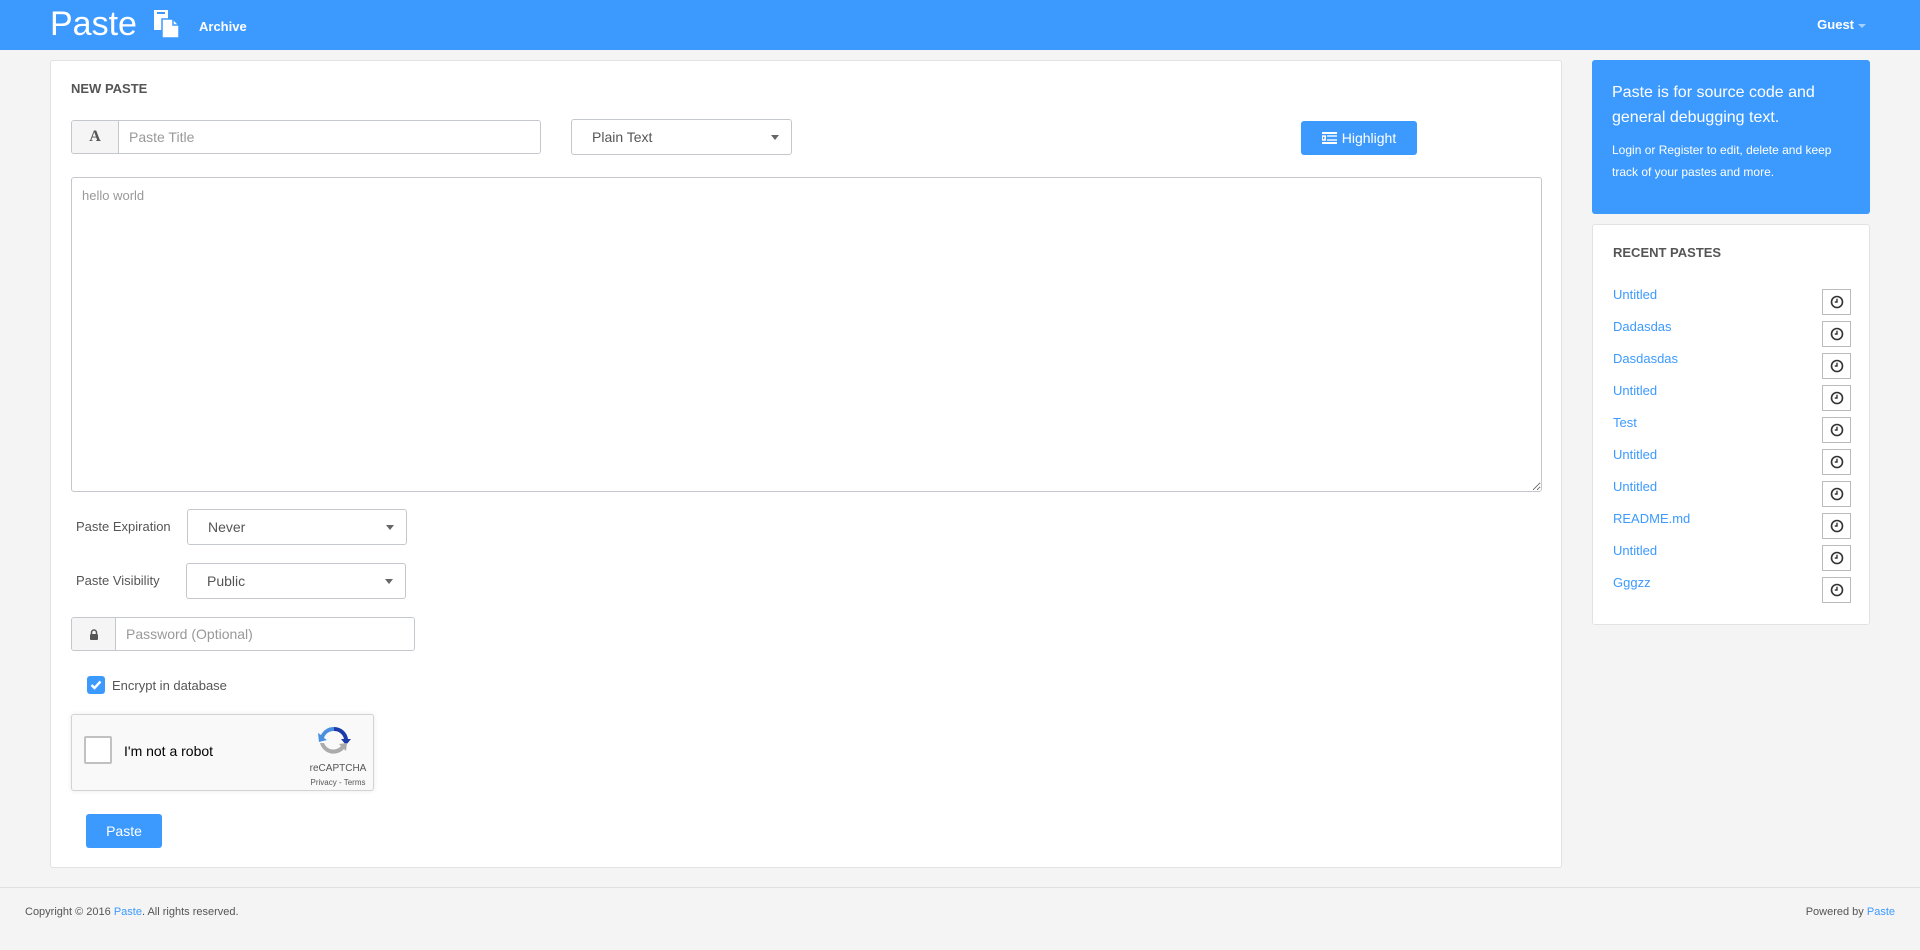 The width and height of the screenshot is (1920, 950). Describe the element at coordinates (1651, 519) in the screenshot. I see `recent-paste-link: README.md` at that location.